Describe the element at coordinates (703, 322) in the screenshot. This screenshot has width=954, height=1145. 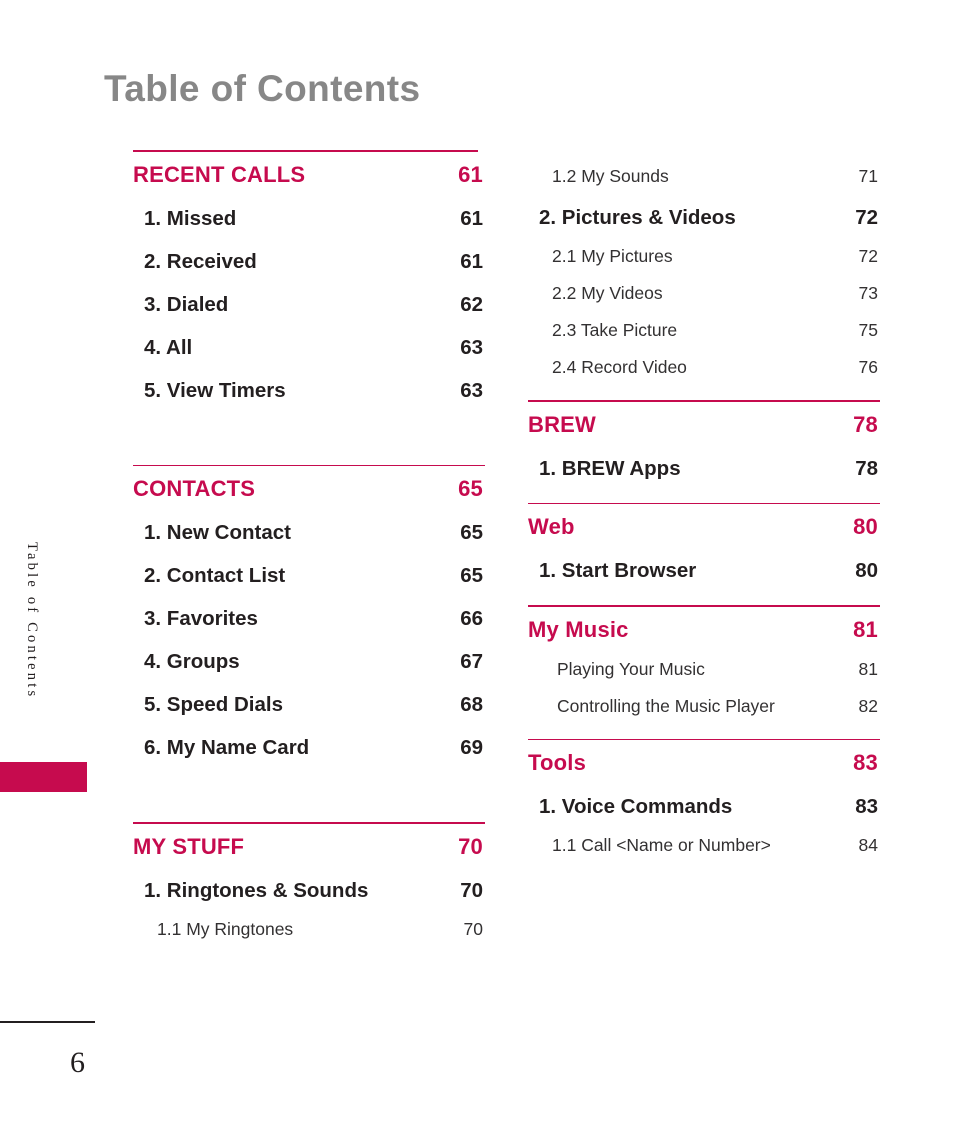
I see `toc-entry: 2.3 Take Picture 75` at that location.